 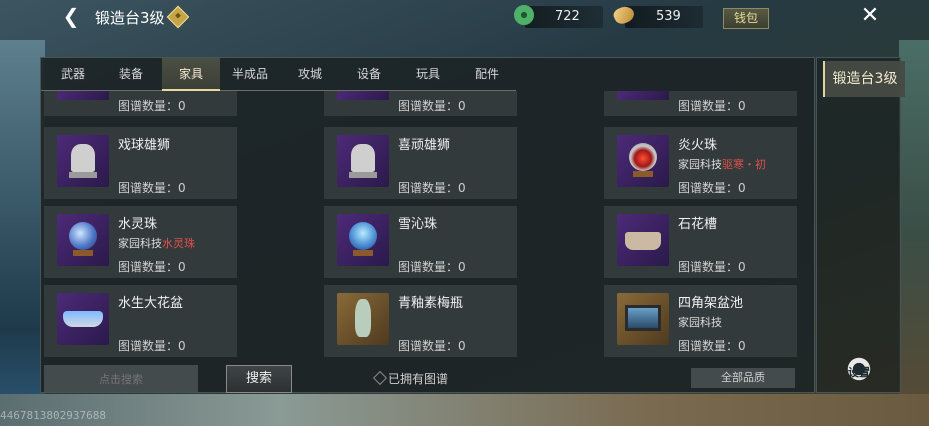 What do you see at coordinates (870, 16) in the screenshot?
I see `close-icon: ✕` at bounding box center [870, 16].